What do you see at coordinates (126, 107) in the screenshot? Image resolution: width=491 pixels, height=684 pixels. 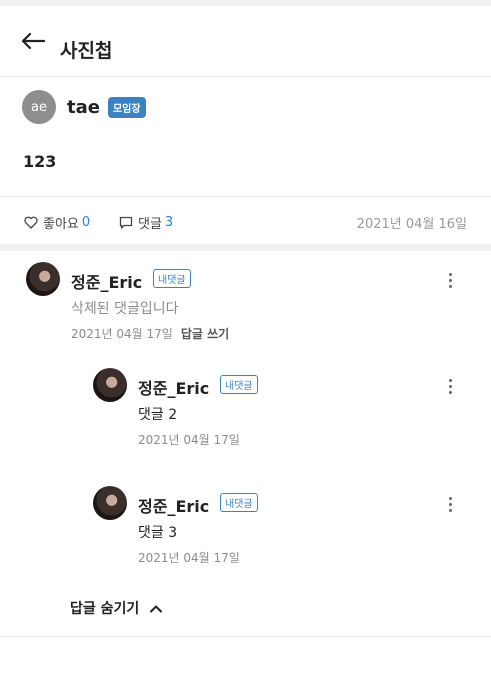 I see `leader-badge: 모임장` at bounding box center [126, 107].